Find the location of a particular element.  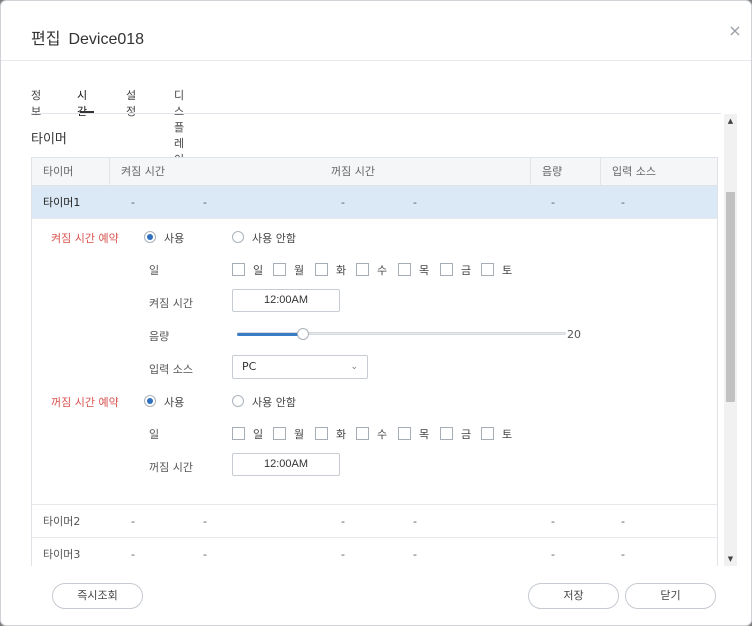

on-day-label-tue: 화 is located at coordinates (341, 270).